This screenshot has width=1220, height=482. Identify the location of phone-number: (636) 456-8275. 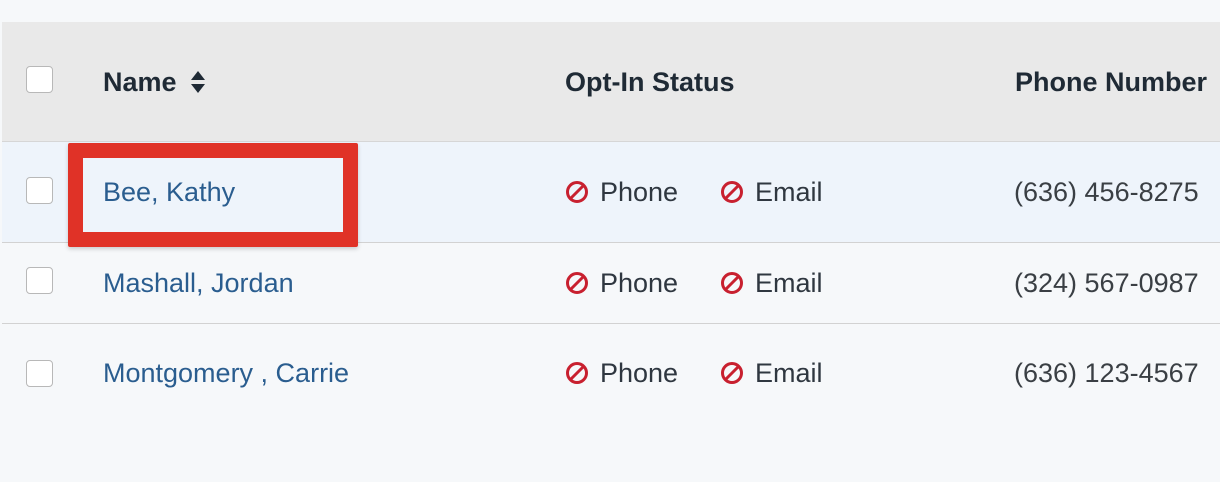
(1106, 192).